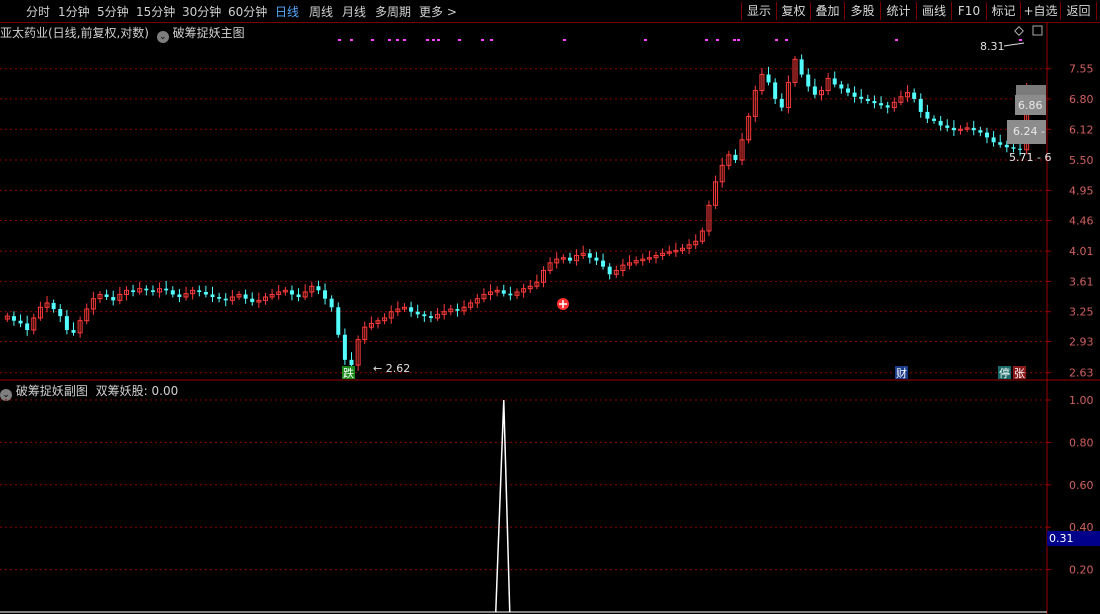 The image size is (1100, 614). Describe the element at coordinates (1019, 373) in the screenshot. I see `tag-zhang: 张` at that location.